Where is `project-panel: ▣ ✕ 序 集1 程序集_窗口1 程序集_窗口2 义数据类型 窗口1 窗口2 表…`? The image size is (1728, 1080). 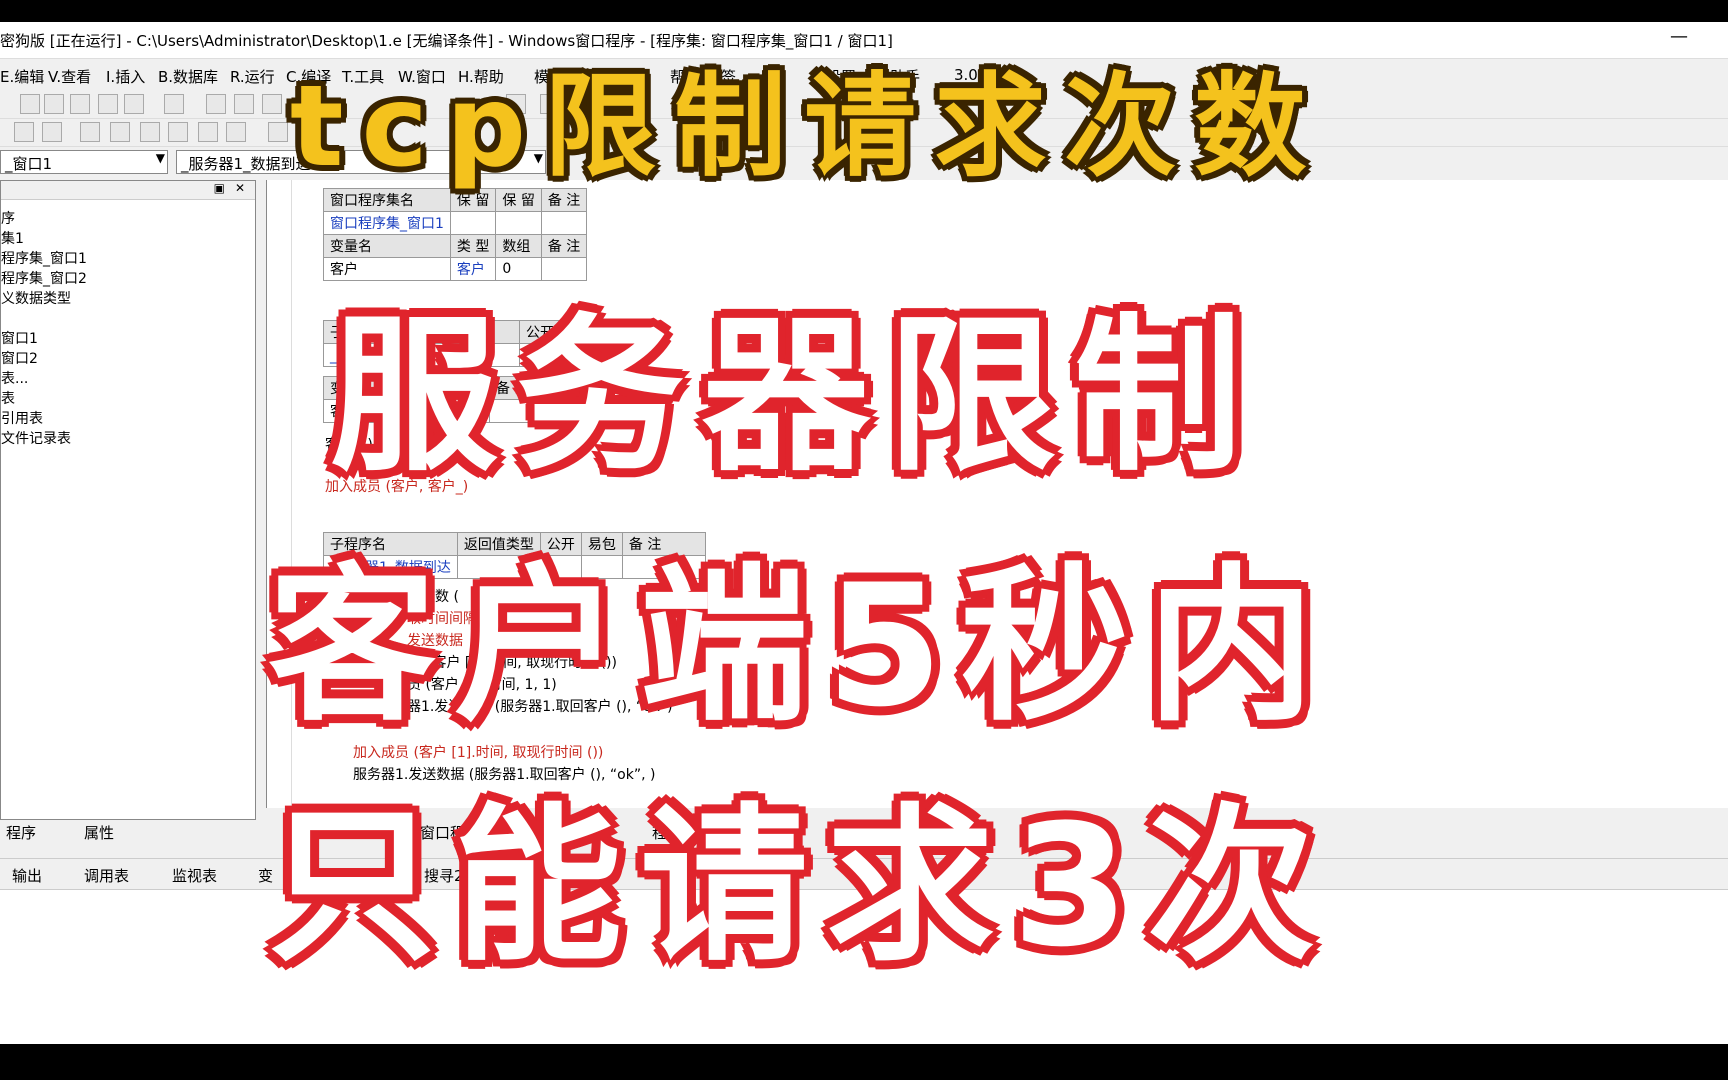 project-panel: ▣ ✕ 序 集1 程序集_窗口1 程序集_窗口2 义数据类型 窗口1 窗口2 表… is located at coordinates (128, 500).